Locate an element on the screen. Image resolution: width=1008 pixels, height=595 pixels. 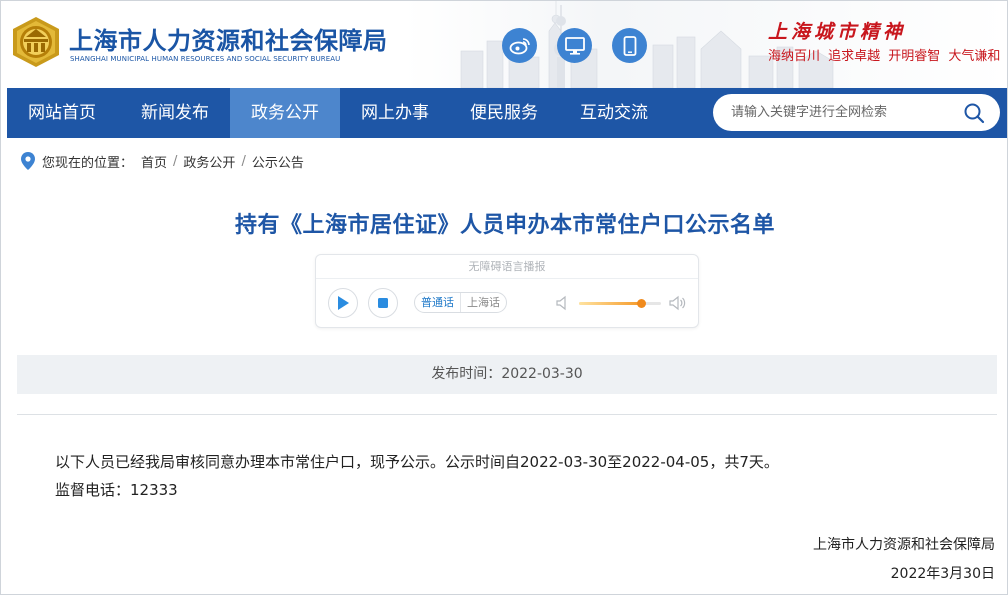
search-box is located at coordinates (856, 112).